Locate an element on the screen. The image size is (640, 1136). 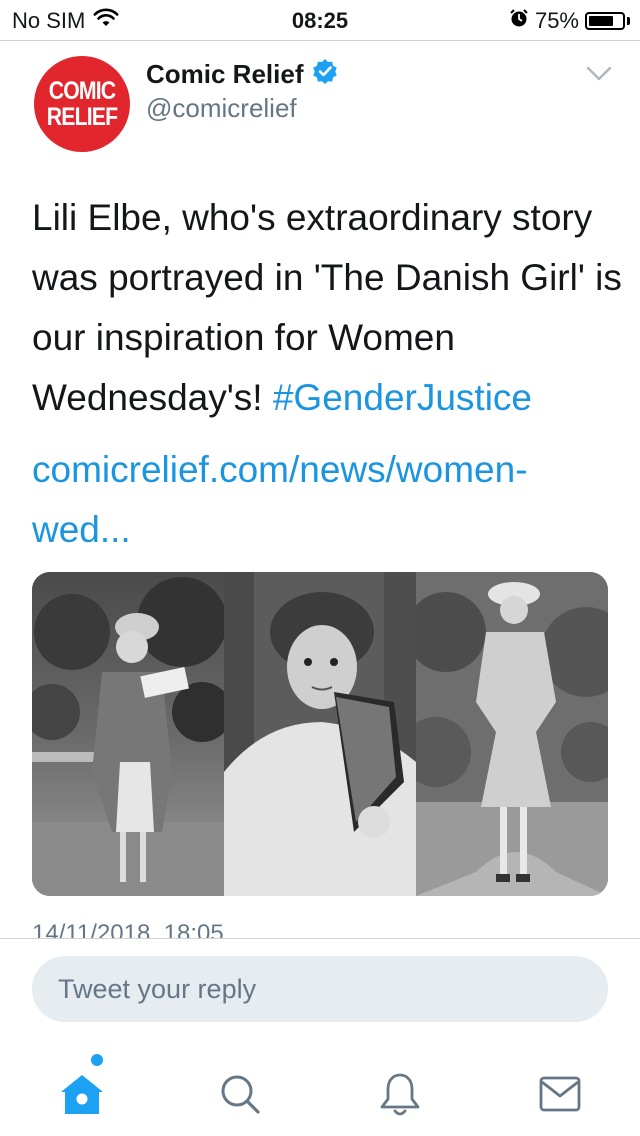
new-content-indicator is located at coordinates (97, 1060).